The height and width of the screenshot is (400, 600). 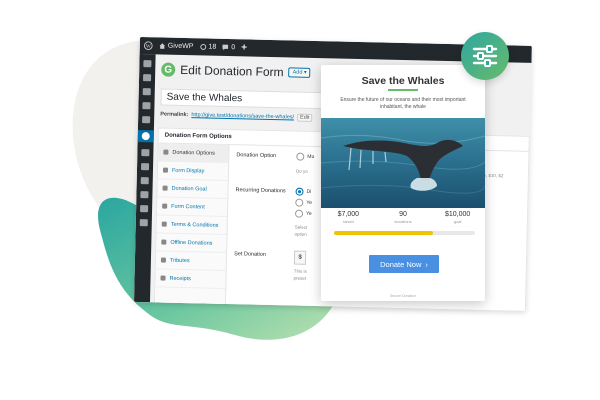 What do you see at coordinates (163, 260) in the screenshot?
I see `tribute-icon` at bounding box center [163, 260].